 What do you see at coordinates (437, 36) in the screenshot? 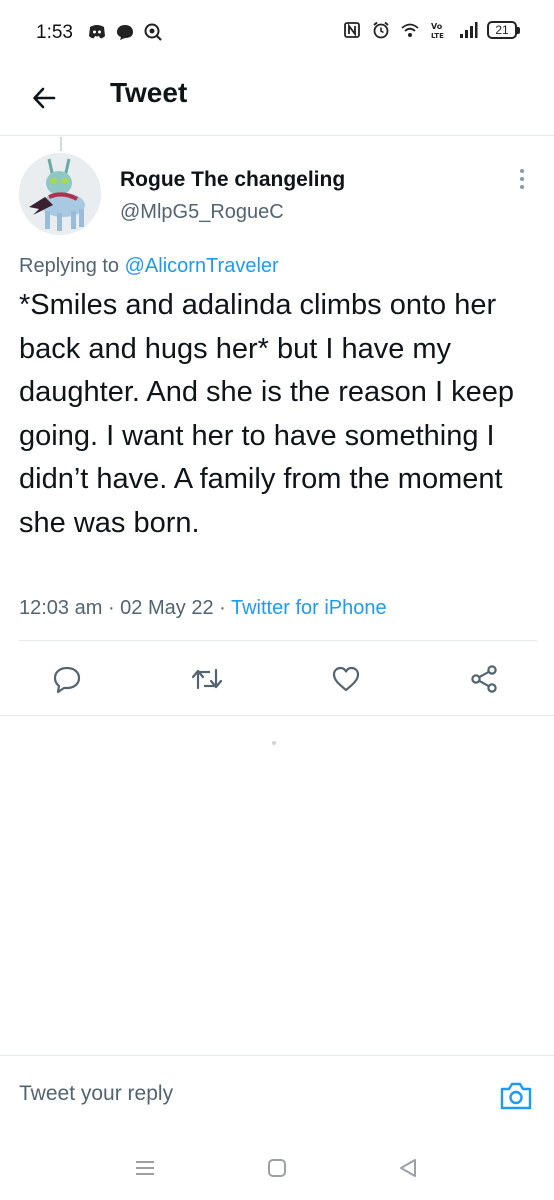
I see `svg-text: LTE` at bounding box center [437, 36].